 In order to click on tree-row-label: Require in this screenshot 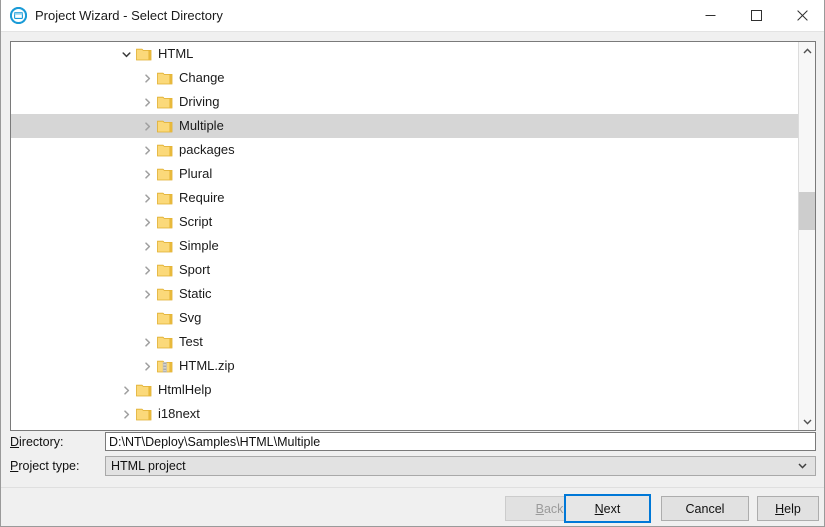, I will do `click(202, 197)`.